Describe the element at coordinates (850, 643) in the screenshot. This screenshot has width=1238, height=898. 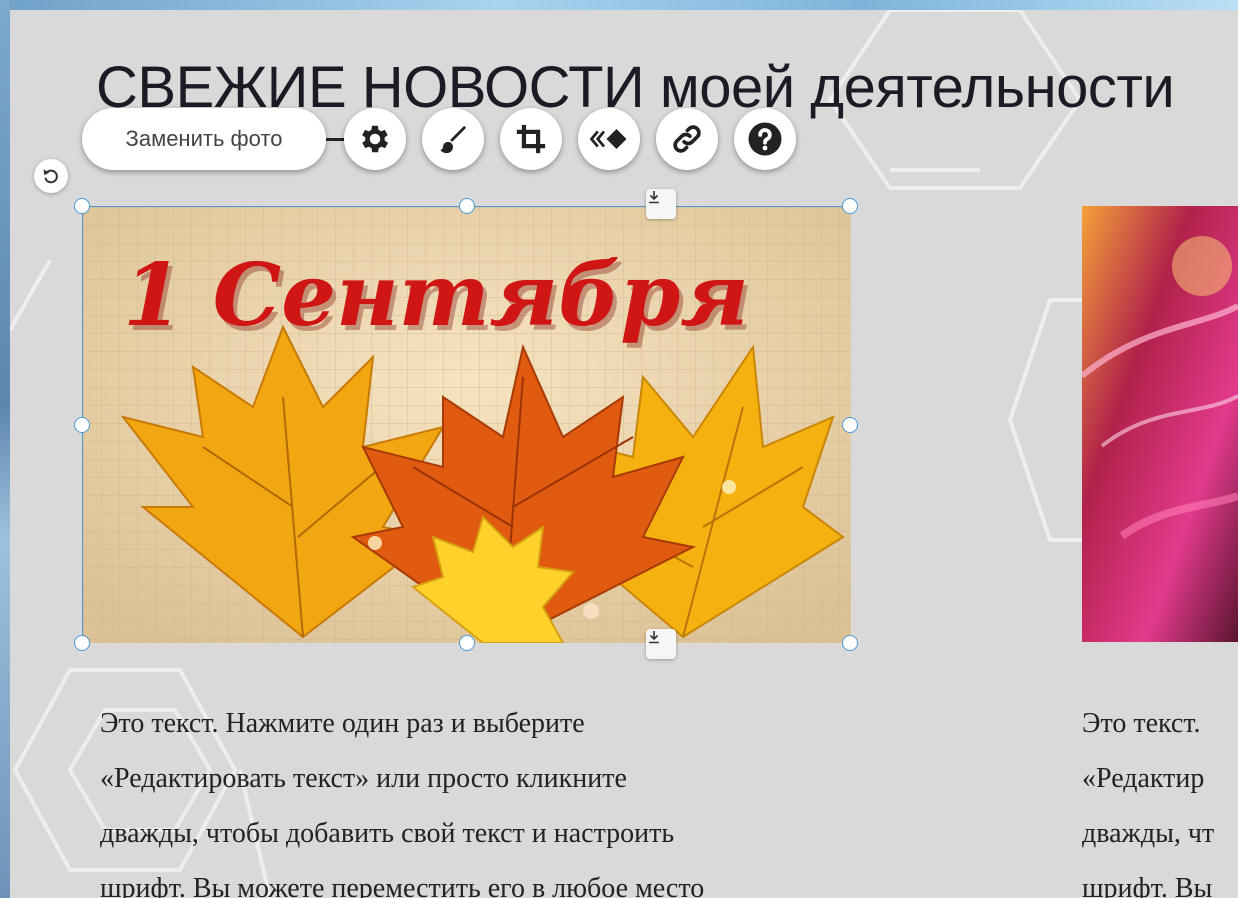
I see `resize-handle-bottom-right` at that location.